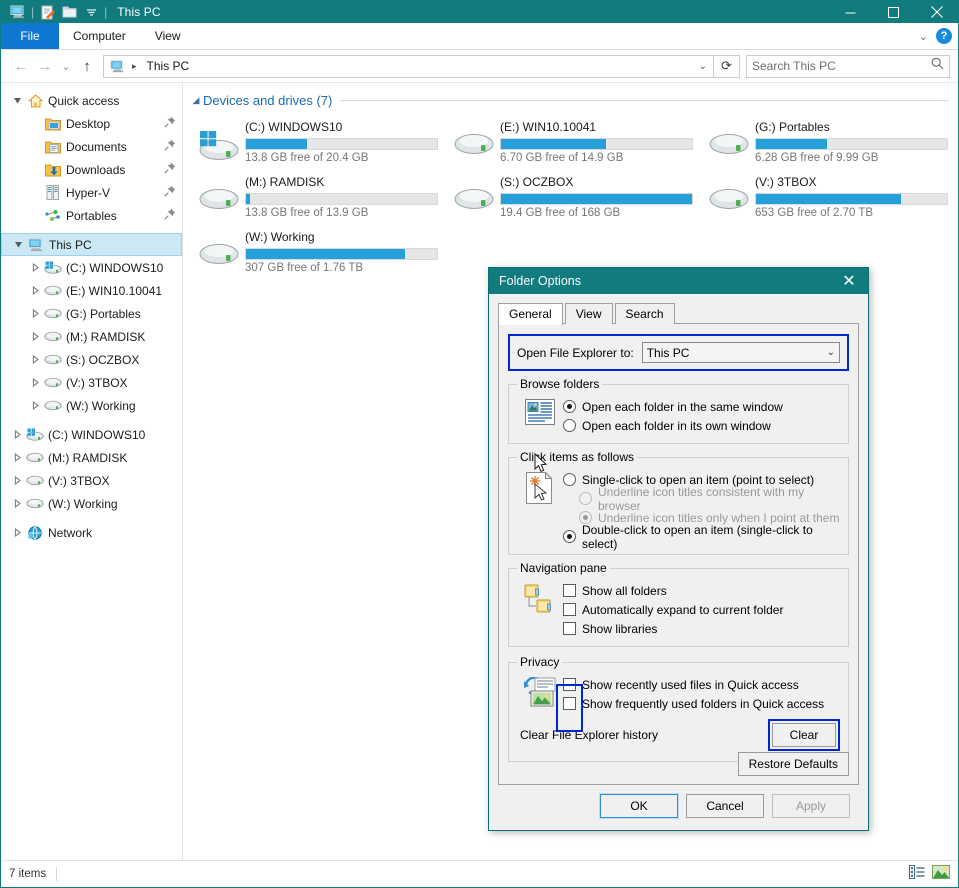 This screenshot has width=959, height=888. I want to click on help-icon: ?, so click(944, 36).